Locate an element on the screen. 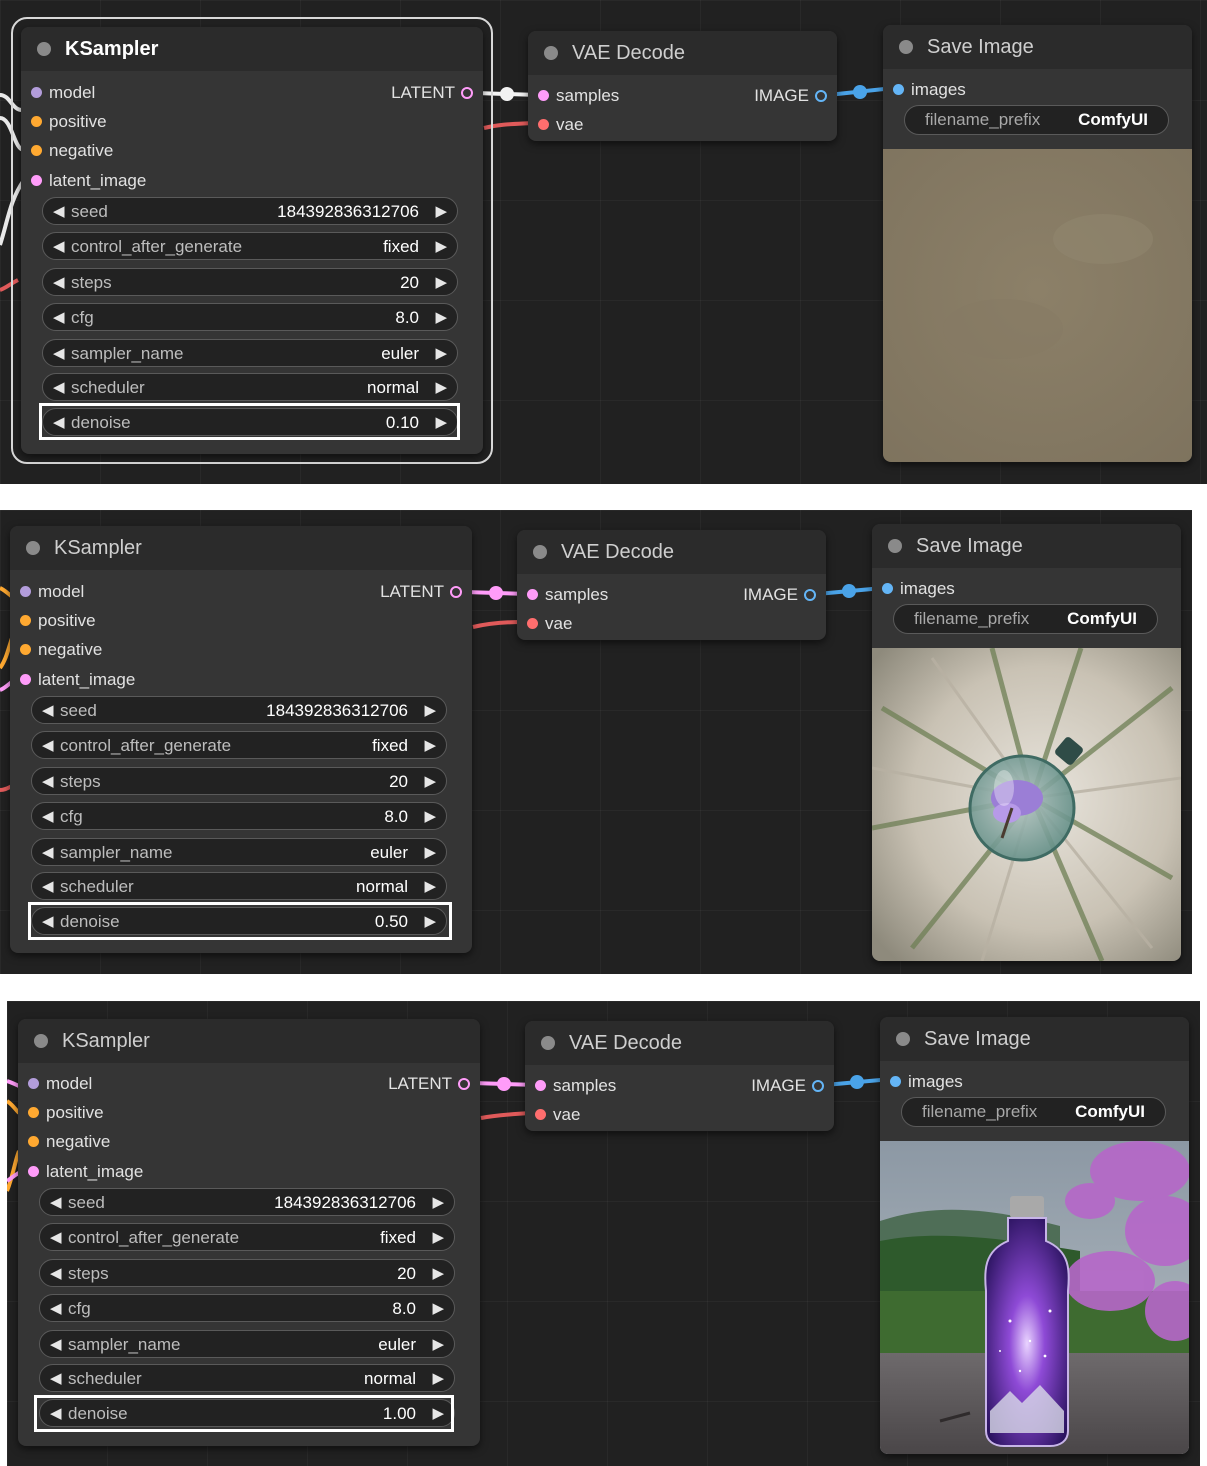 This screenshot has width=1207, height=1466. control-after-generate-widget: ◀ control_after_generate fixed ▶ is located at coordinates (247, 1237).